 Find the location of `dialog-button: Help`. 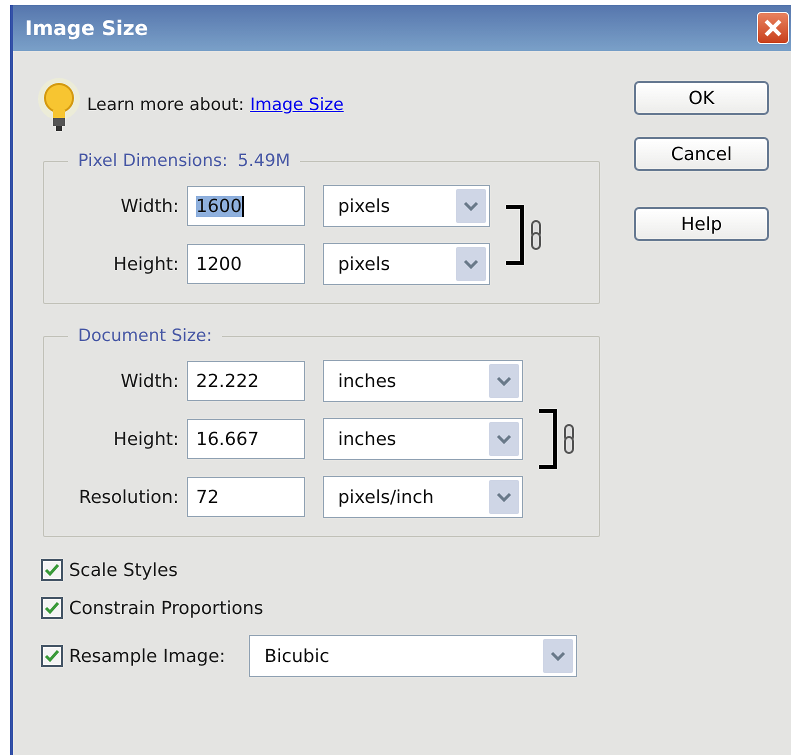

dialog-button: Help is located at coordinates (701, 224).